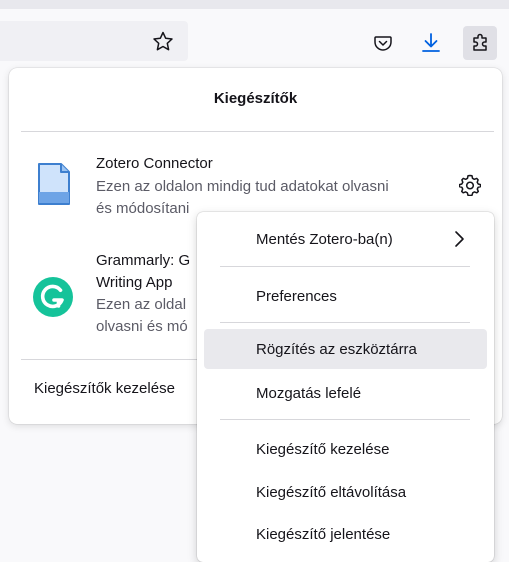 The image size is (509, 562). I want to click on pocket-icon, so click(383, 43).